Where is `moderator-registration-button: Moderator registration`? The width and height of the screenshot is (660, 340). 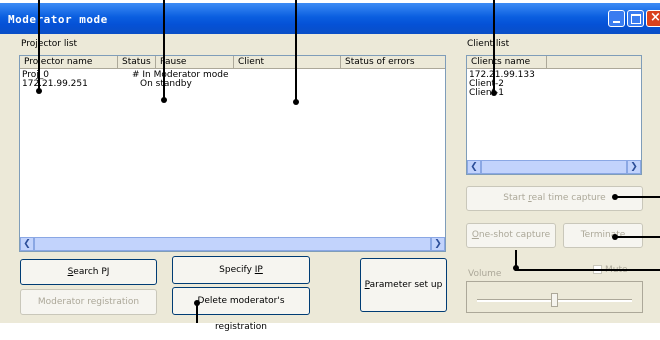
moderator-registration-button: Moderator registration is located at coordinates (88, 302).